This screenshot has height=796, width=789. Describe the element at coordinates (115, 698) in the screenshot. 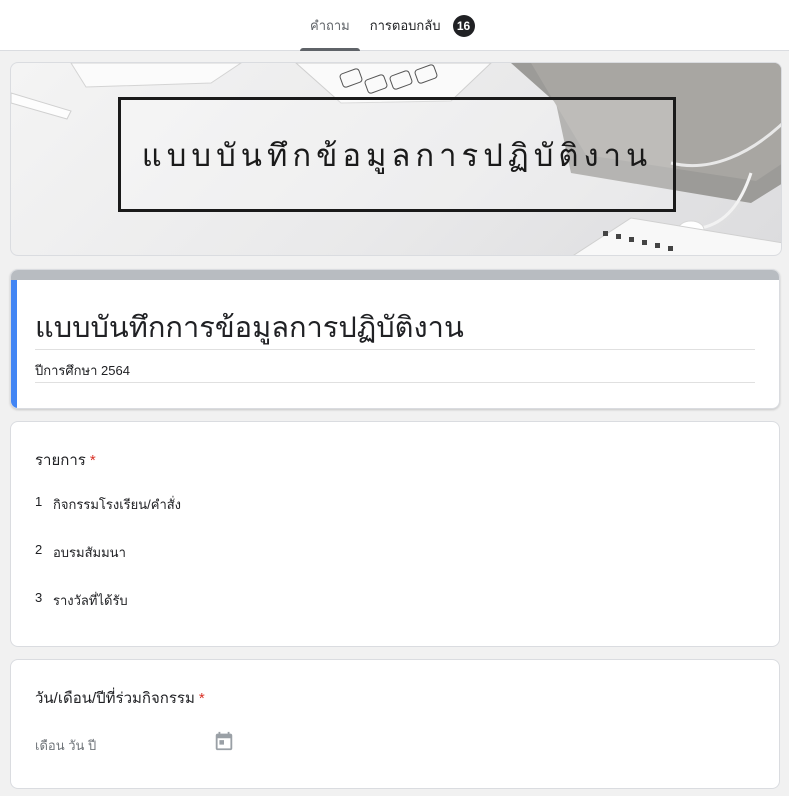

I see `question-title: วัน/เดือน/ปีที่ร่วมกิจกรรม` at that location.